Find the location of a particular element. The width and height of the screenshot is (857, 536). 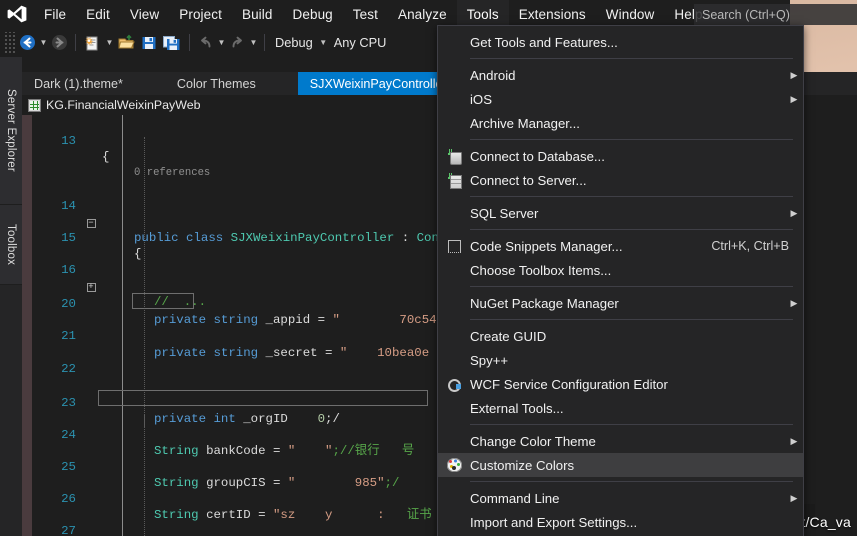

doc-tab-color-themes-label: Color Themes is located at coordinates (216, 83).